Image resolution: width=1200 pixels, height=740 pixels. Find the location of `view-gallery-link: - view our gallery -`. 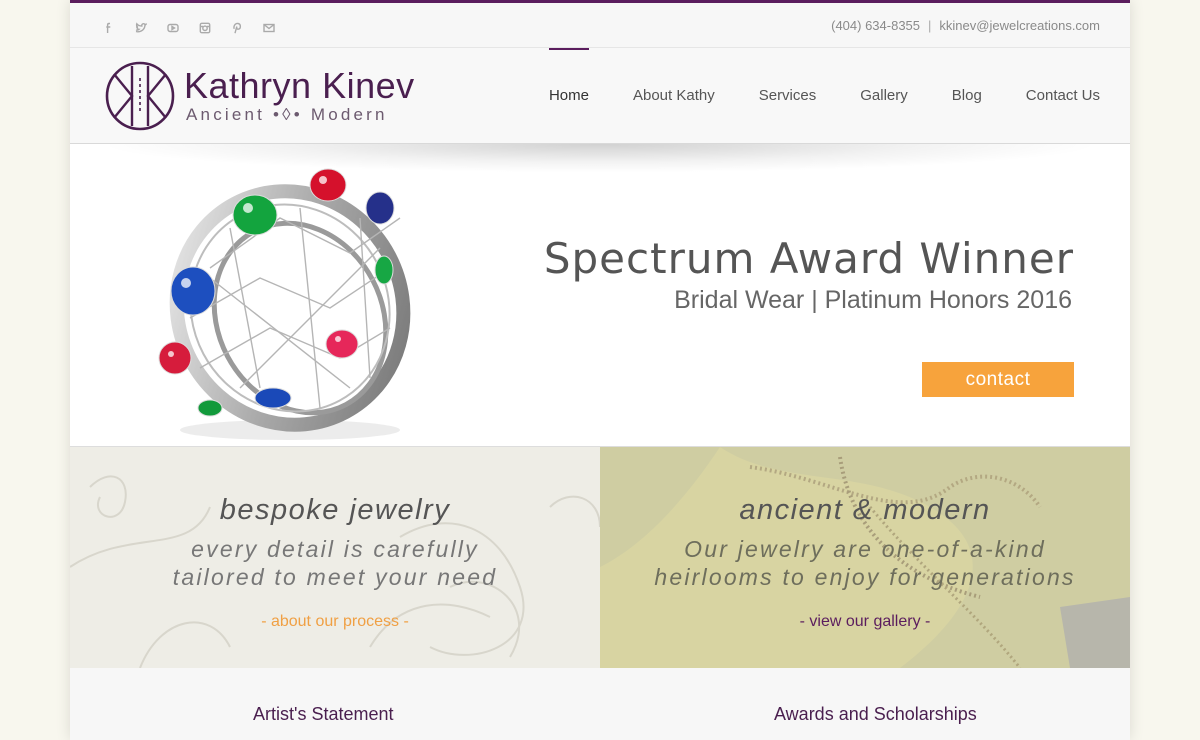

view-gallery-link: - view our gallery - is located at coordinates (865, 622).